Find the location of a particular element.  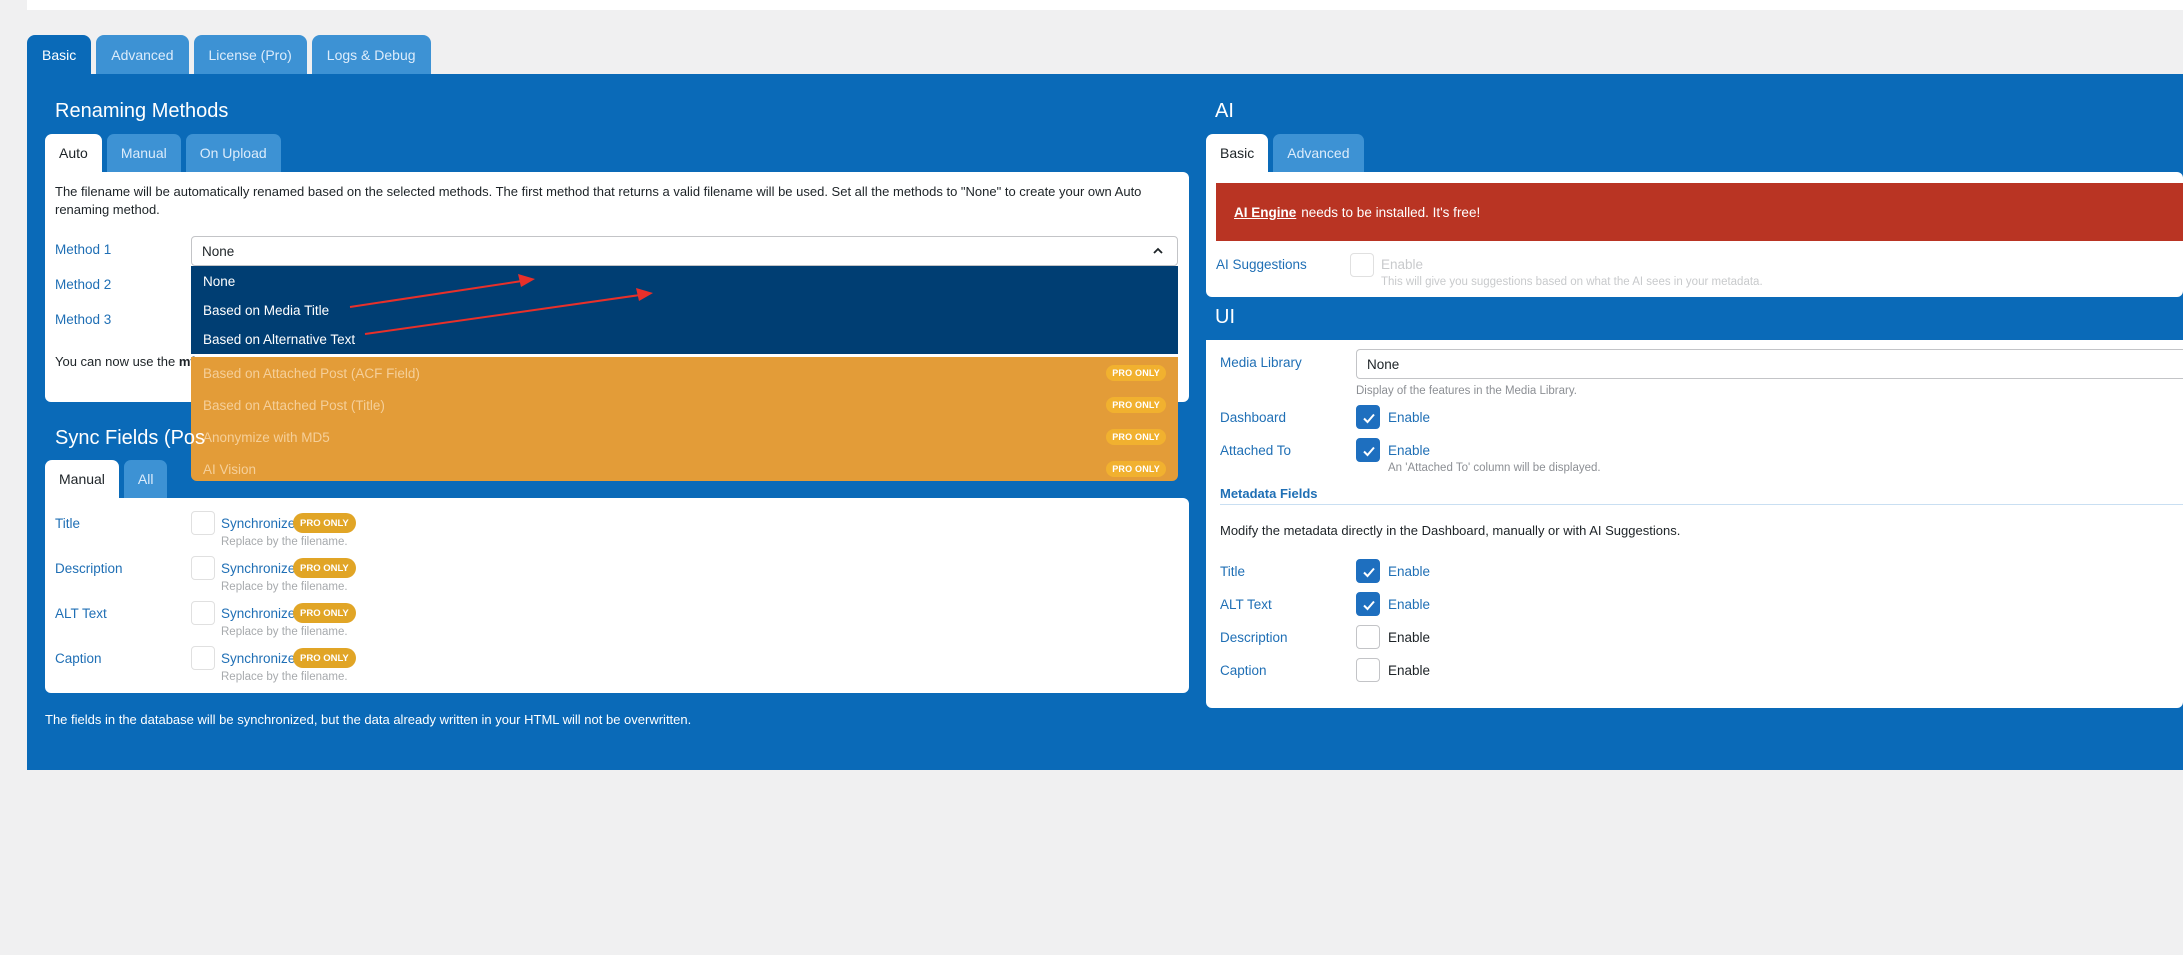

dashboard-checkbox-label: Enable is located at coordinates (1409, 417).